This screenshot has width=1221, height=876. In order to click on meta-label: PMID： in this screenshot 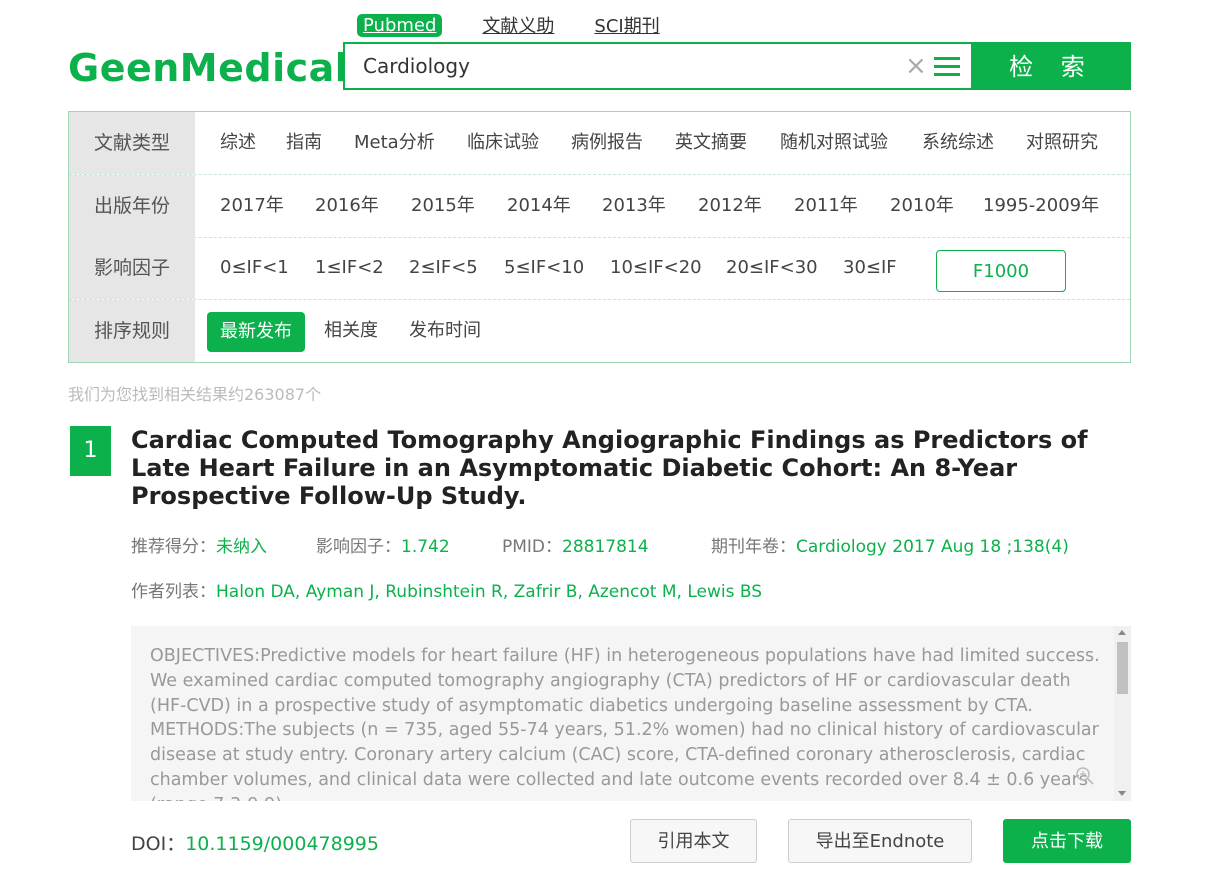, I will do `click(532, 547)`.